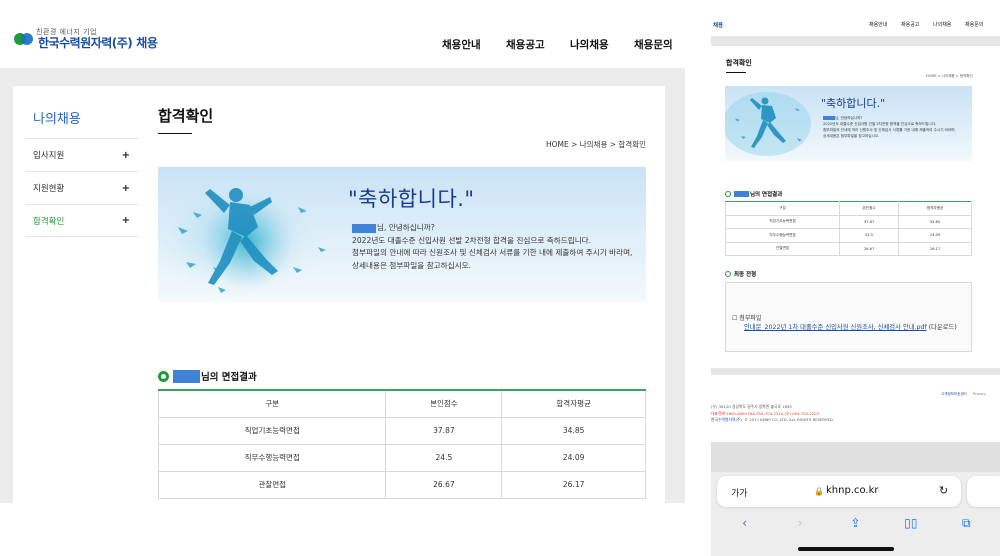 Image resolution: width=1000 pixels, height=556 pixels. What do you see at coordinates (835, 327) in the screenshot?
I see `attachment-link: 안내문_2022년 1차 대졸수준 신입사원 신원조사, 신체검사 안내.pdf` at bounding box center [835, 327].